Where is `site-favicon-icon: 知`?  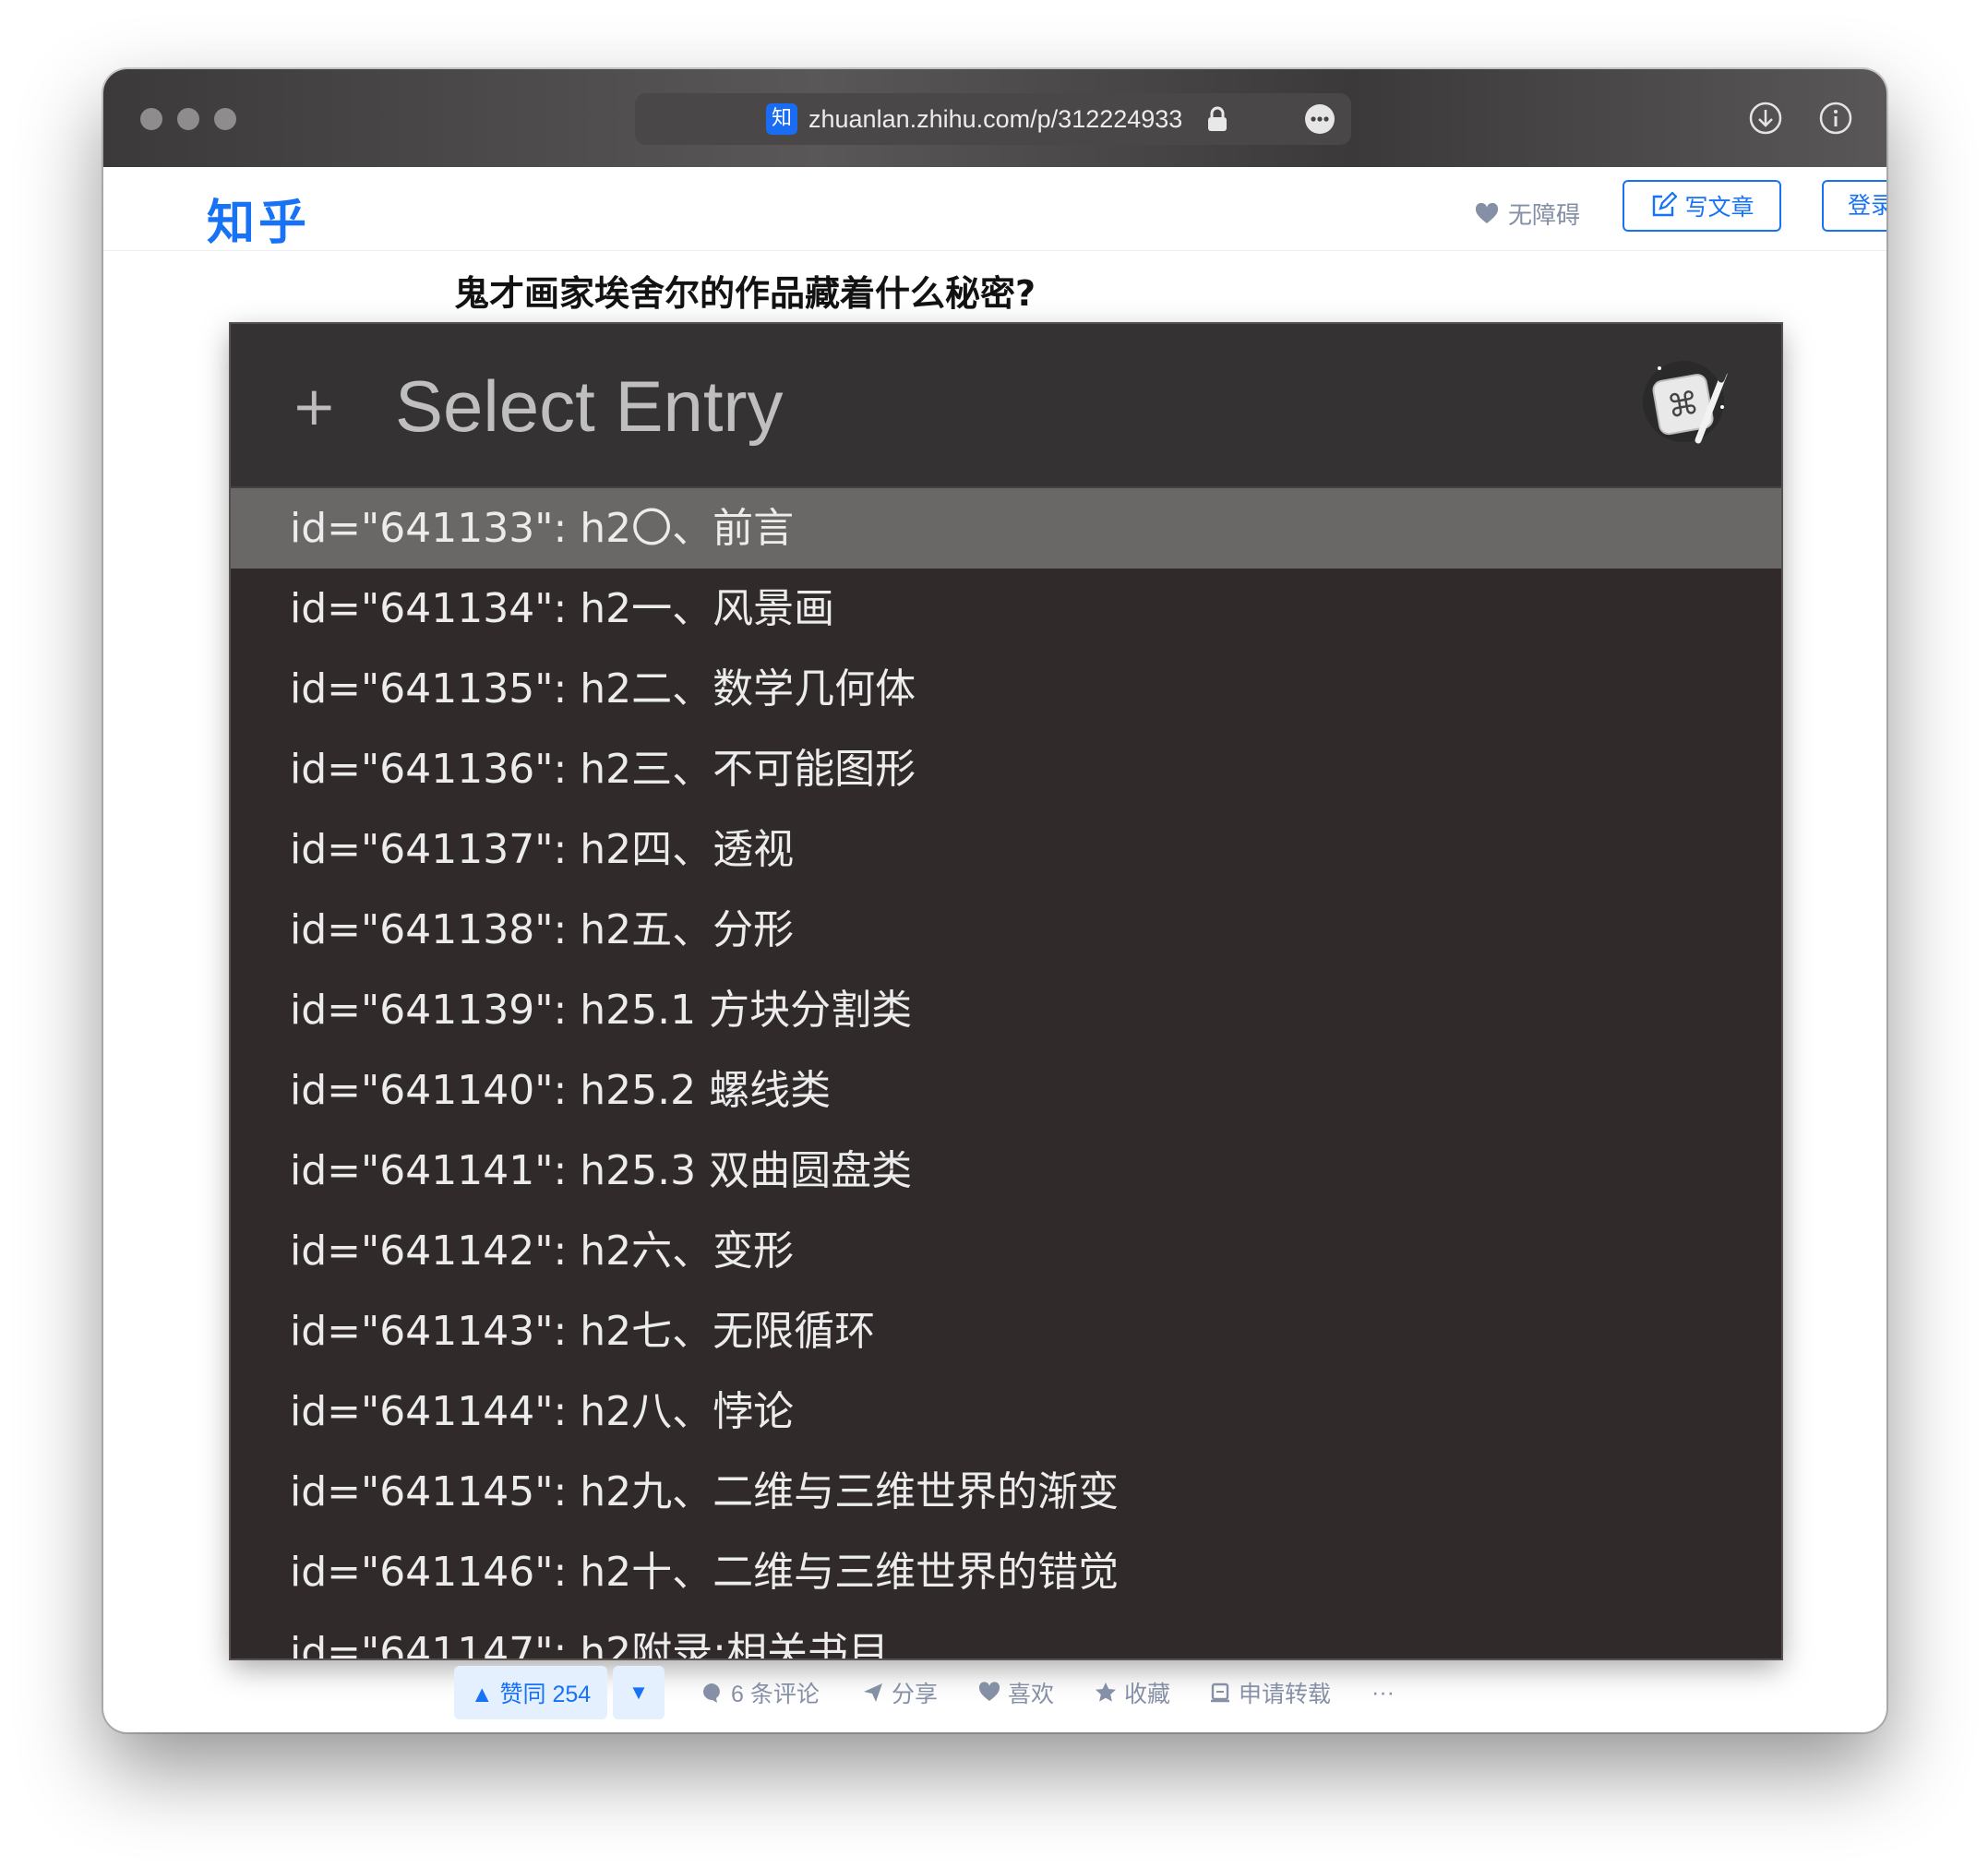 site-favicon-icon: 知 is located at coordinates (781, 119).